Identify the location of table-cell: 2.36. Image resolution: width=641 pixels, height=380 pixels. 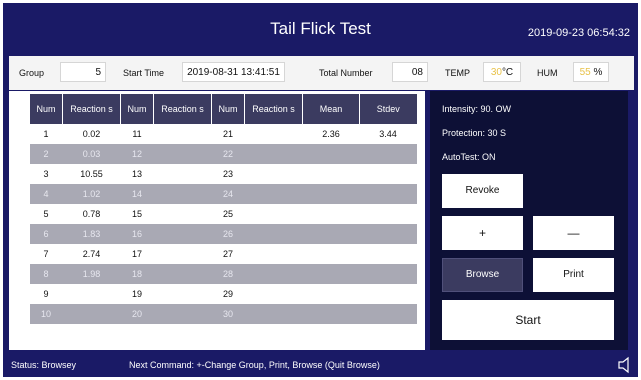
(331, 134).